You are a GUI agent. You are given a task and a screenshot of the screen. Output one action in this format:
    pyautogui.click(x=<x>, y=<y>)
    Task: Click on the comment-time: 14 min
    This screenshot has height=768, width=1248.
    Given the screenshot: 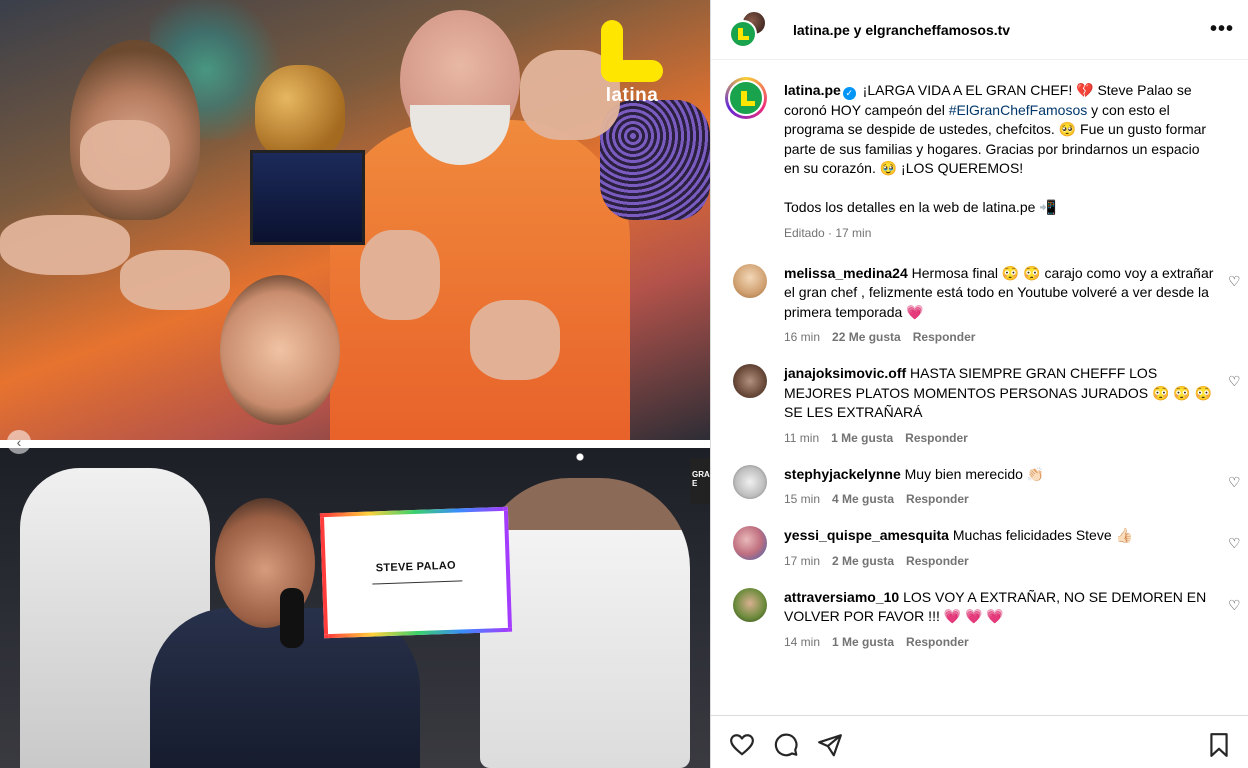 What is the action you would take?
    pyautogui.click(x=802, y=642)
    